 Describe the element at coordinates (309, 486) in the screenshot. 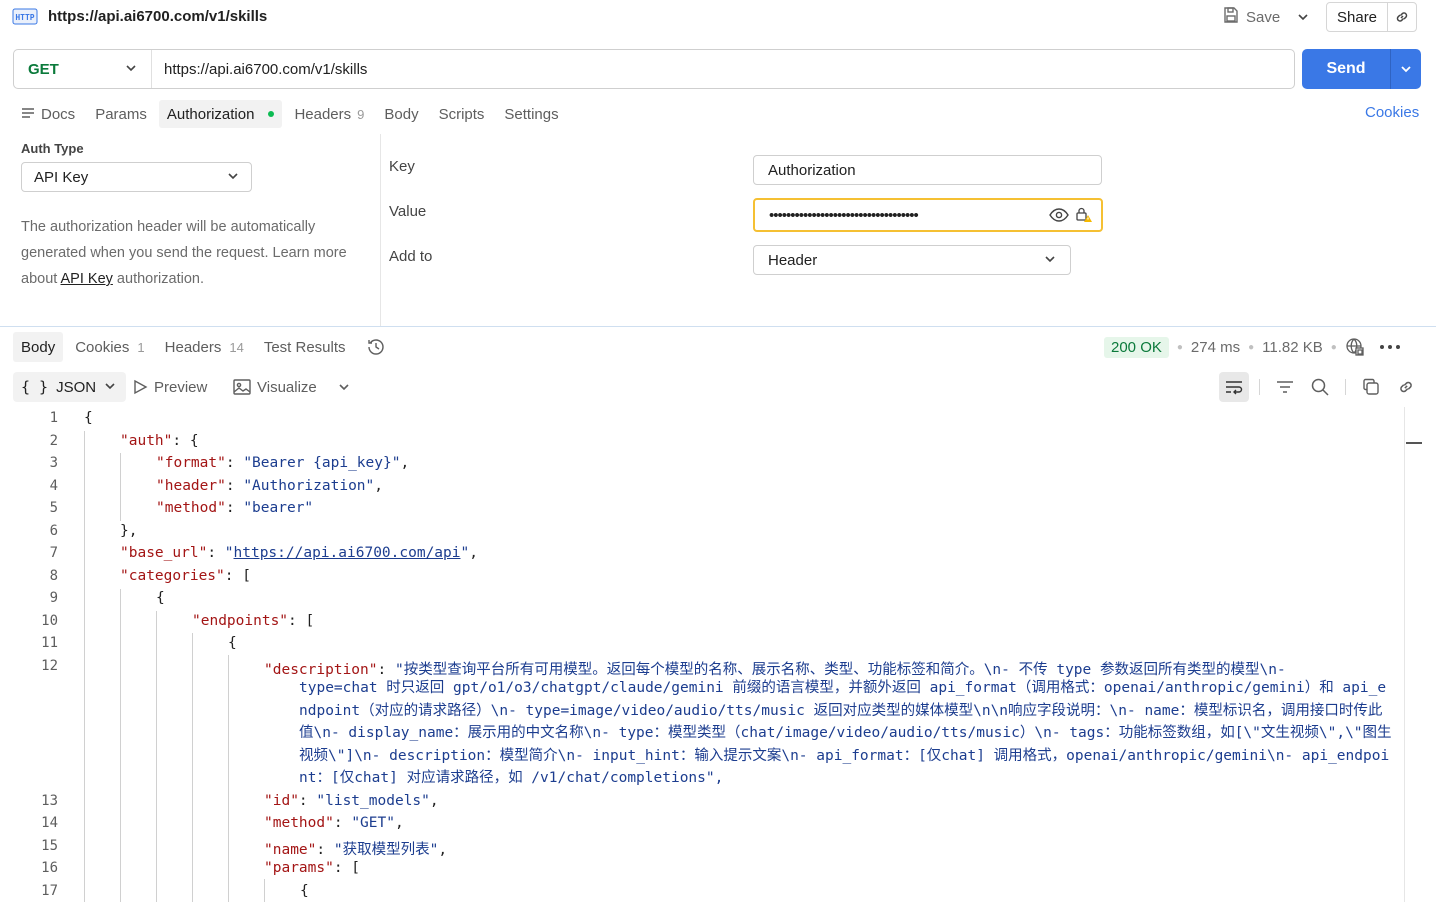

I see `json-string: "Authorization"` at that location.